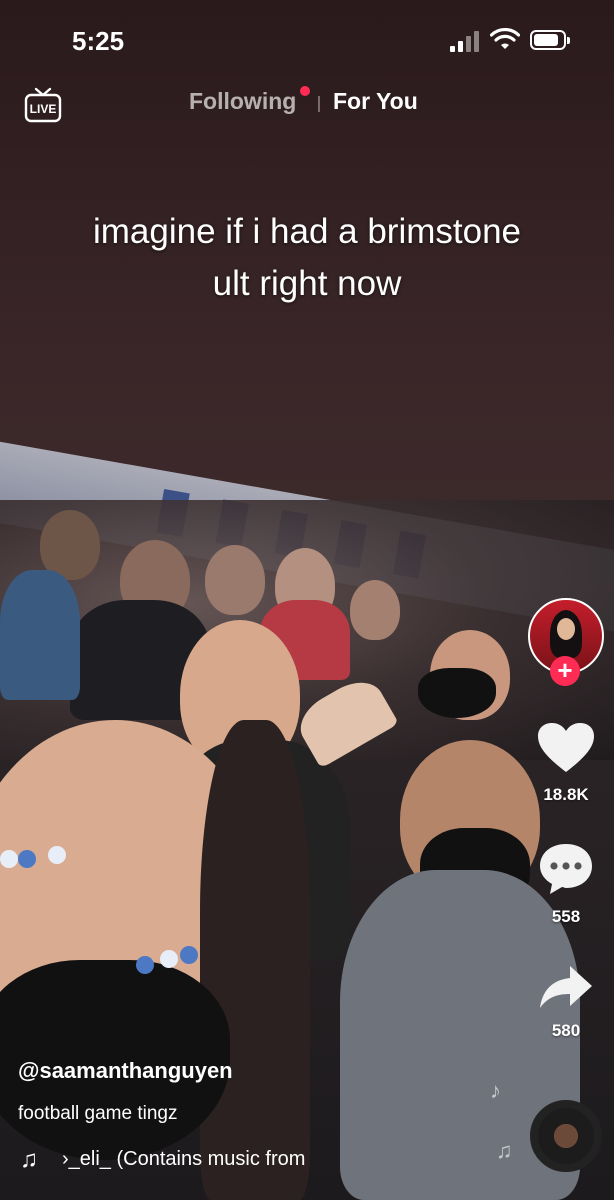  What do you see at coordinates (565, 671) in the screenshot?
I see `follow-plus-icon: +` at bounding box center [565, 671].